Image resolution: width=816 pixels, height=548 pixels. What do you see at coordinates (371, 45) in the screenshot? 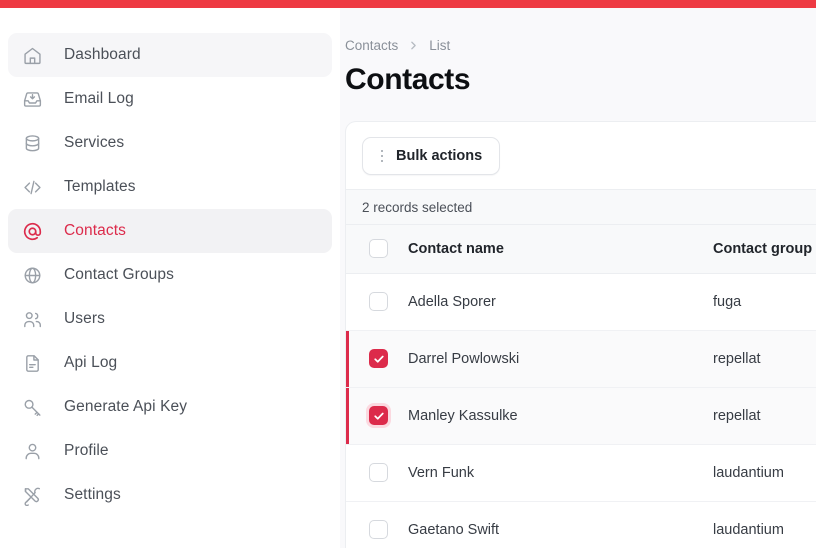
I see `breadcrumb-item-contacts: Contacts` at bounding box center [371, 45].